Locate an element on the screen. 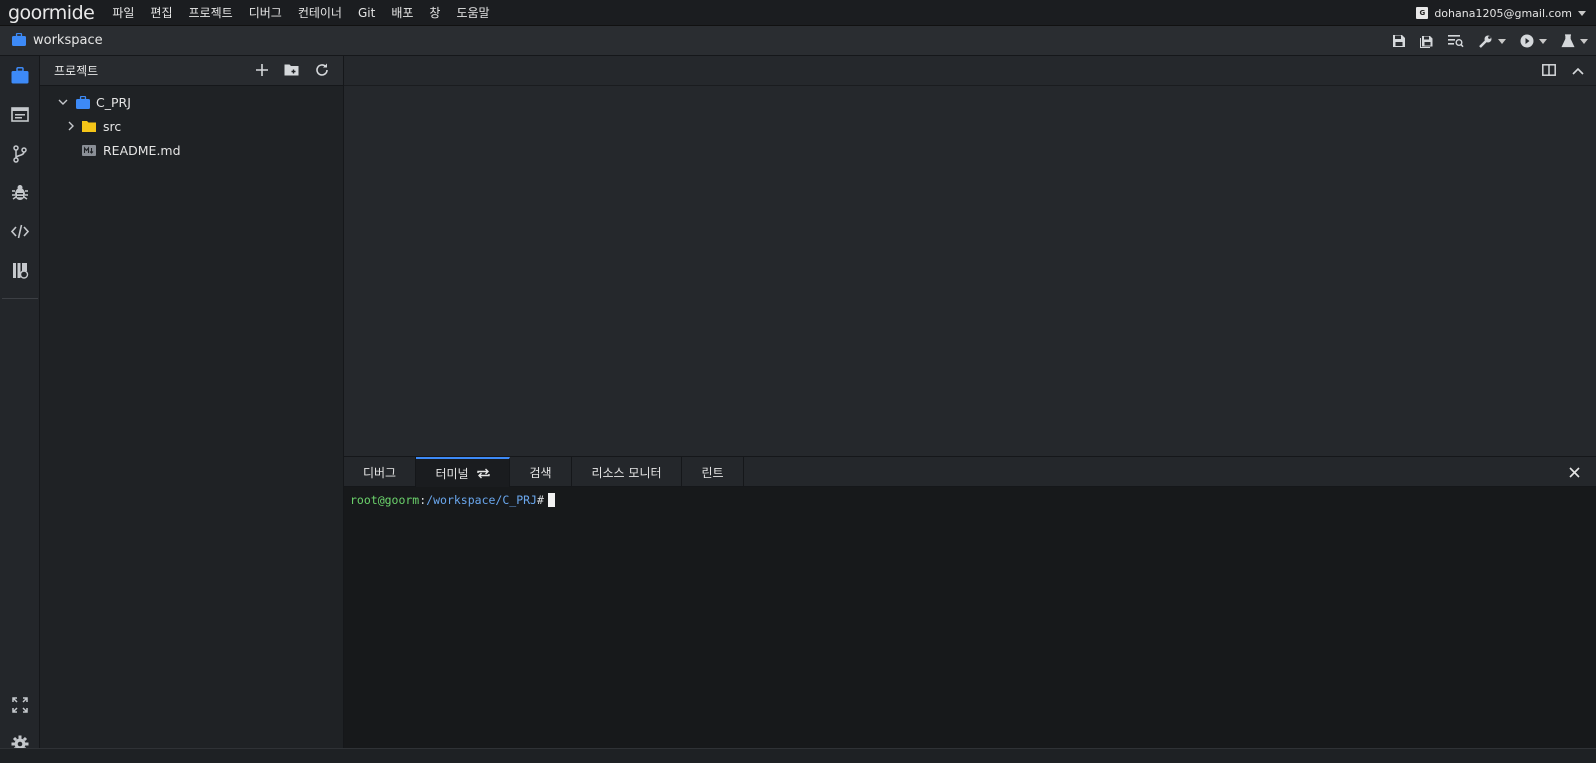 The height and width of the screenshot is (763, 1596). status-bar is located at coordinates (798, 755).